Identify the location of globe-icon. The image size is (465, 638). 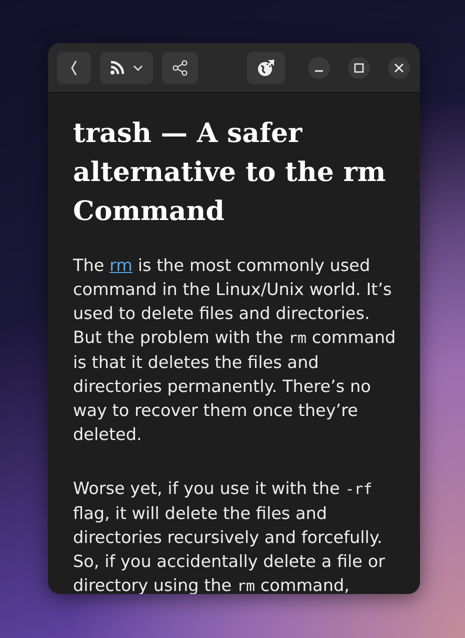
(266, 67).